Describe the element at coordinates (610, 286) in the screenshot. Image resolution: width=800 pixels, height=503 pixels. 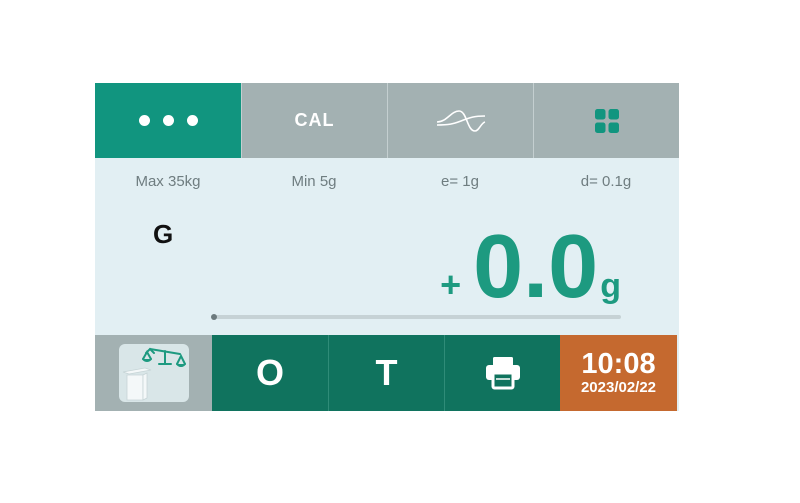
I see `weight-unit: g` at that location.